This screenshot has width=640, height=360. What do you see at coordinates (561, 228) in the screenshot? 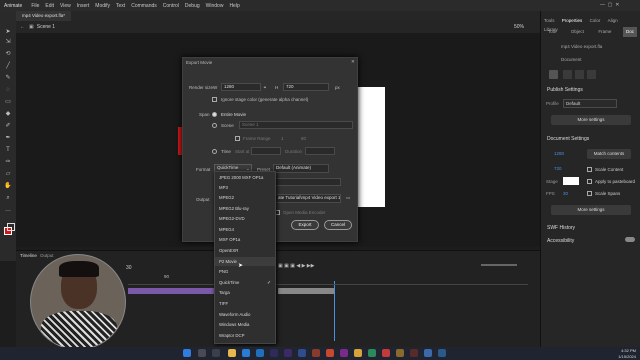
I see `swf-history-header: SWF History` at bounding box center [561, 228].